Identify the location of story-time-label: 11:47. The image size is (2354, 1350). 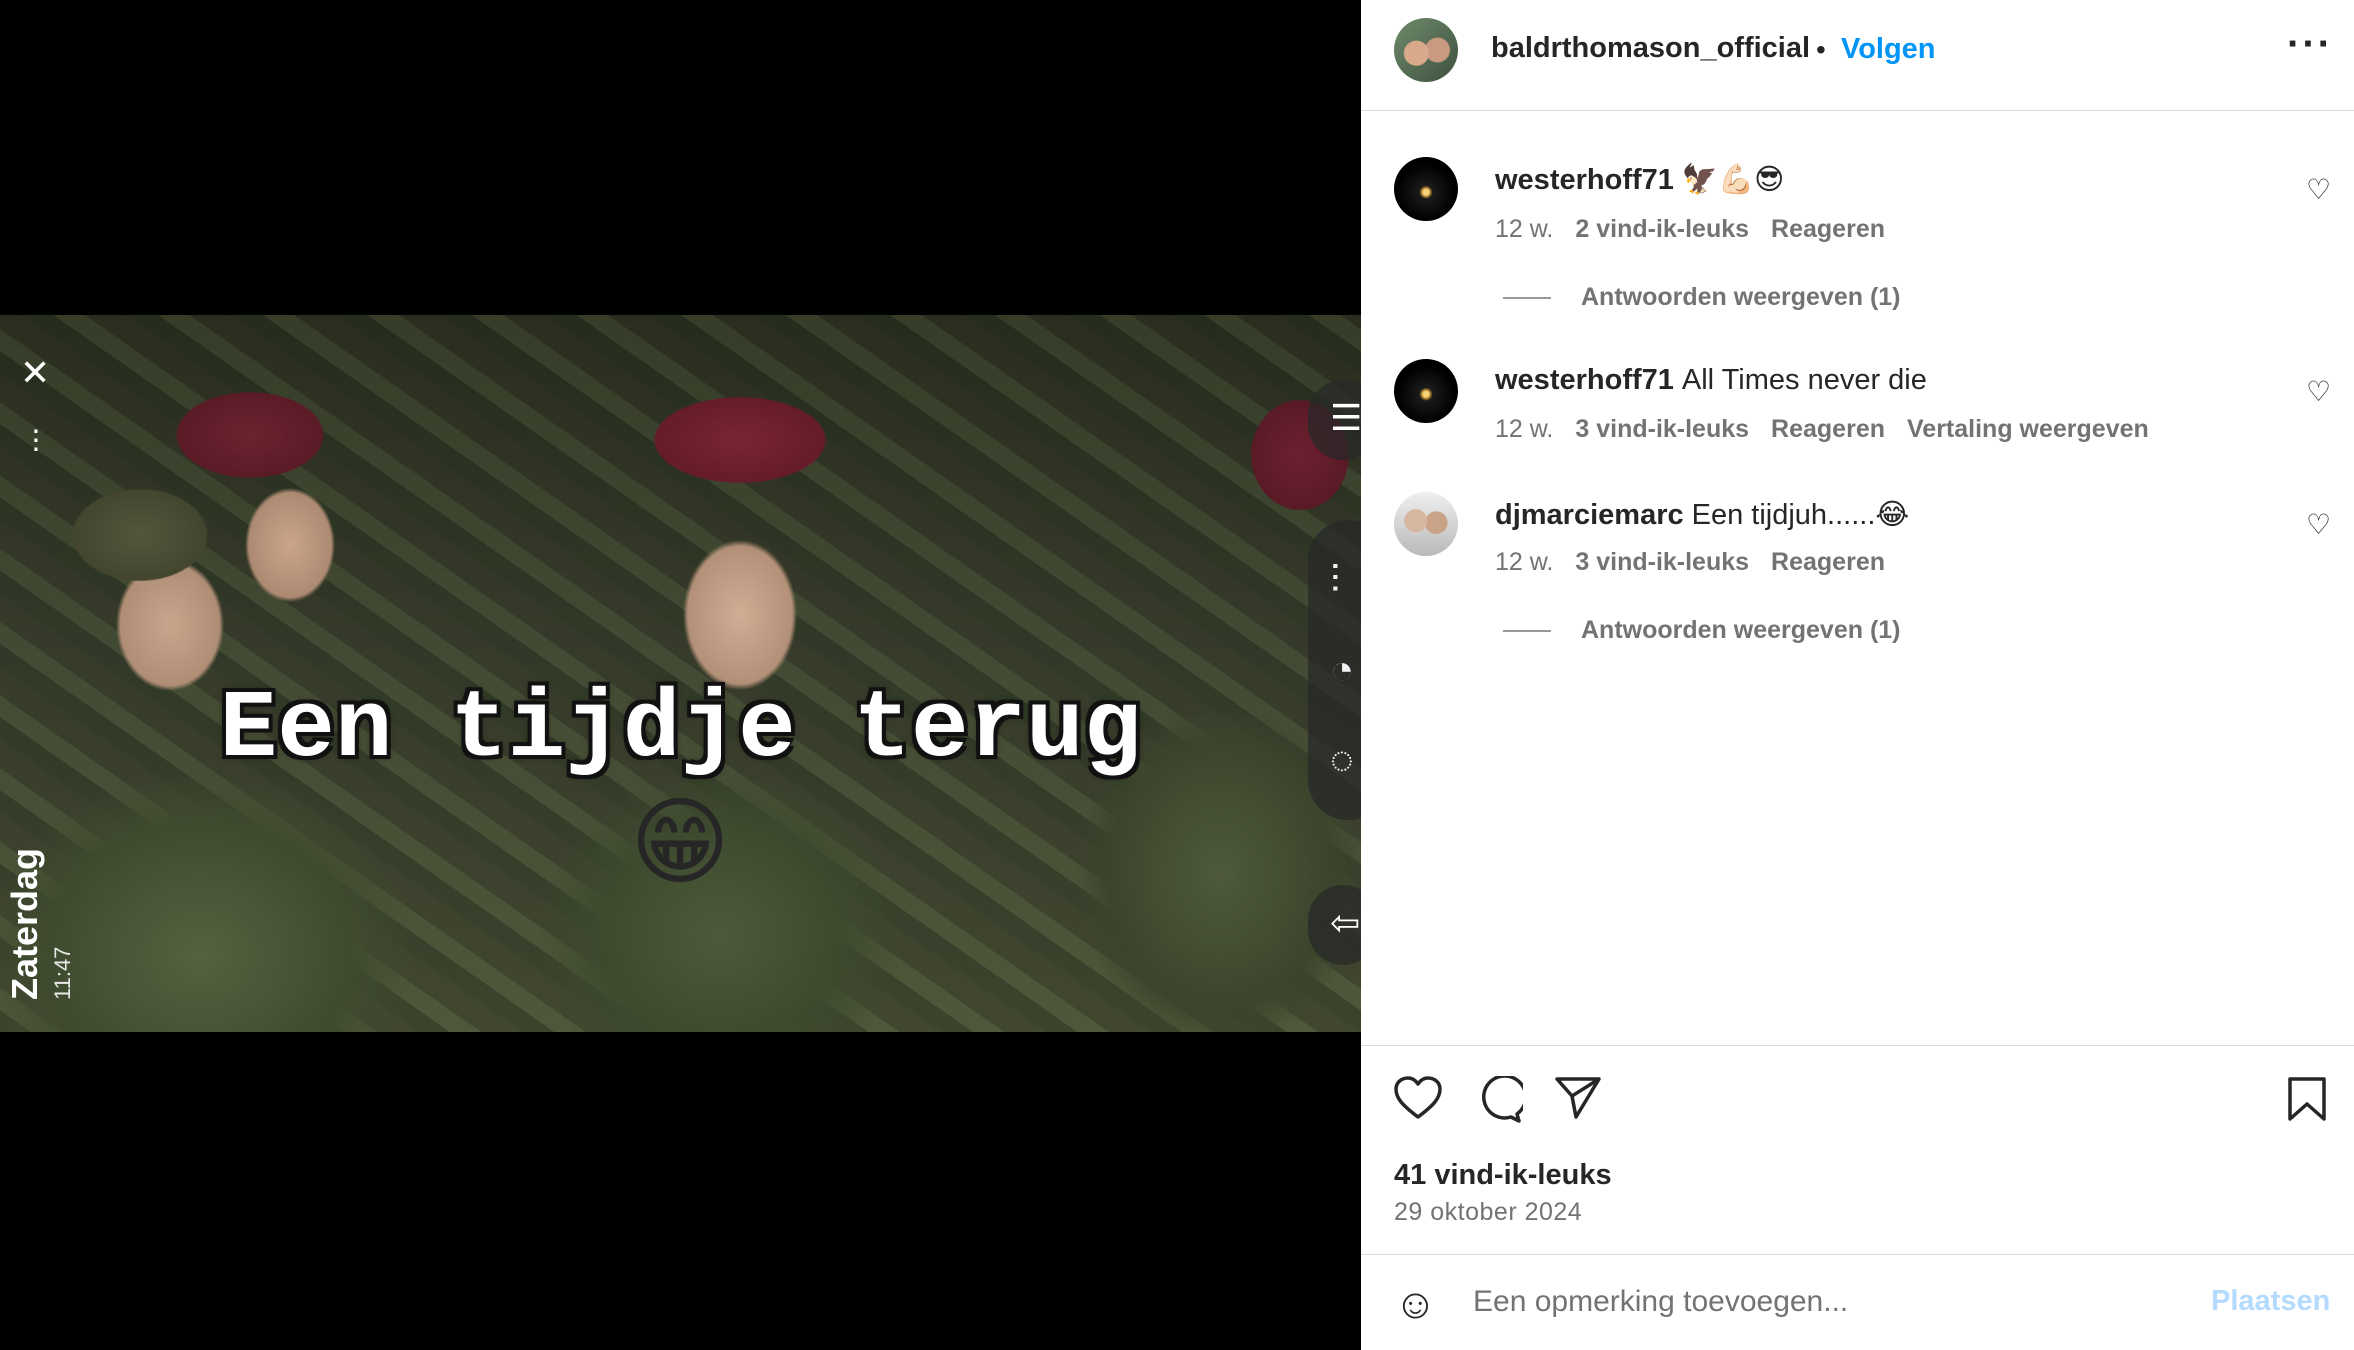
(62, 973).